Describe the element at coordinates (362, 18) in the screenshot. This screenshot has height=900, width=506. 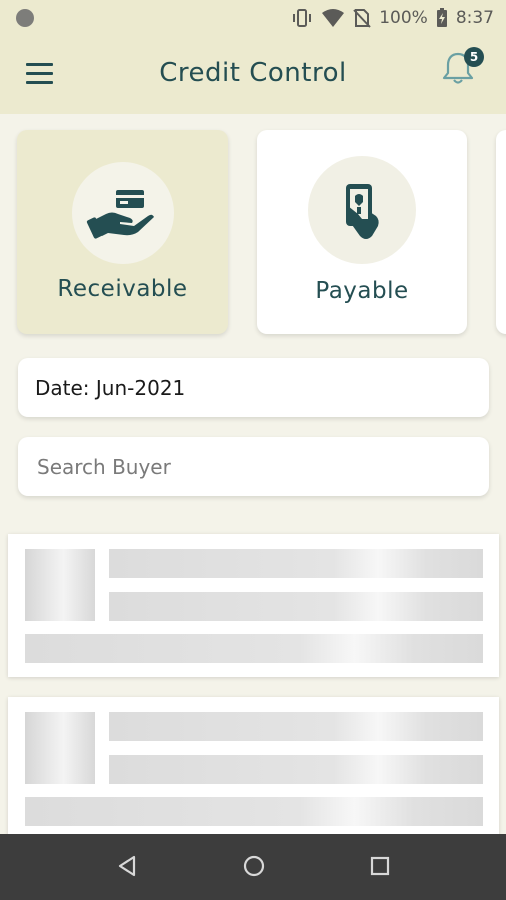
I see `no-sim-icon` at that location.